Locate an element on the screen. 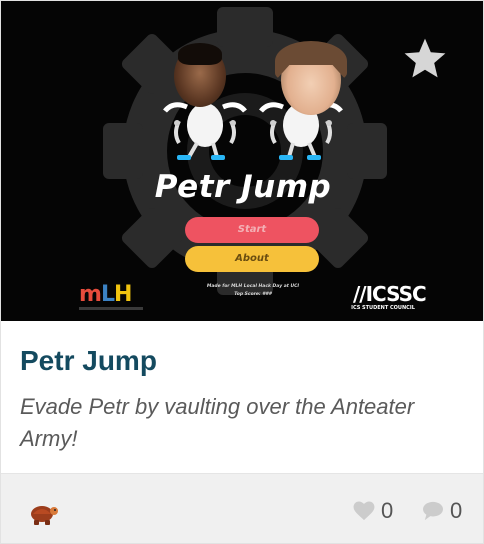  footnote-line-1: Made for MLH Local Hack Day at UCI is located at coordinates (253, 286).